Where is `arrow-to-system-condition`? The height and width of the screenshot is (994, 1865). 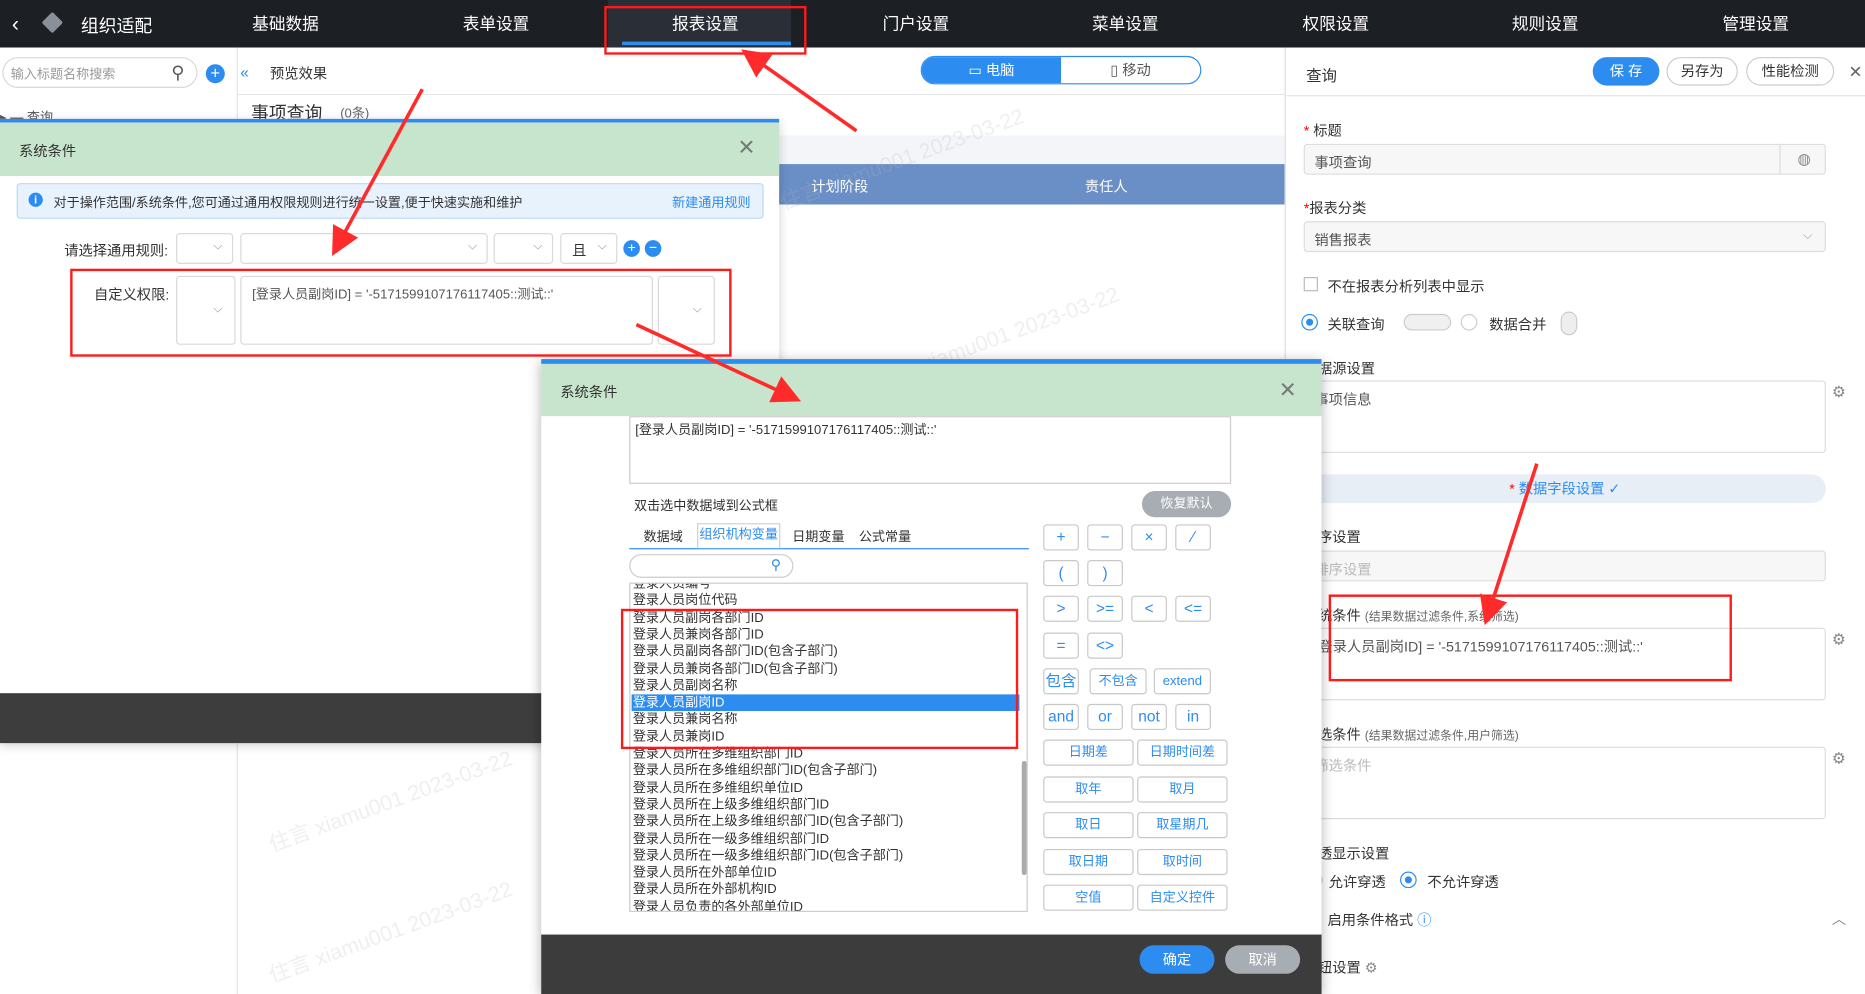
arrow-to-system-condition is located at coordinates (1509, 544).